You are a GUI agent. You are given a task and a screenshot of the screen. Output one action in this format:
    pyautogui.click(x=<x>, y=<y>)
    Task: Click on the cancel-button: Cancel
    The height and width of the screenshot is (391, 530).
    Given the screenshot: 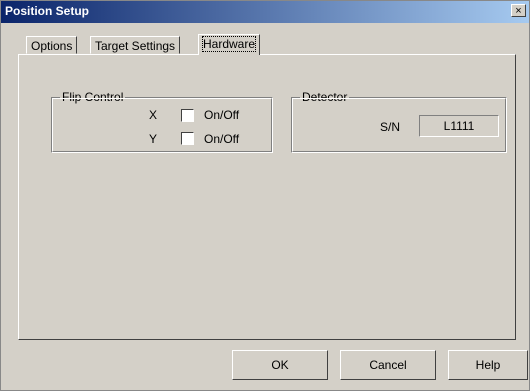 What is the action you would take?
    pyautogui.click(x=388, y=365)
    